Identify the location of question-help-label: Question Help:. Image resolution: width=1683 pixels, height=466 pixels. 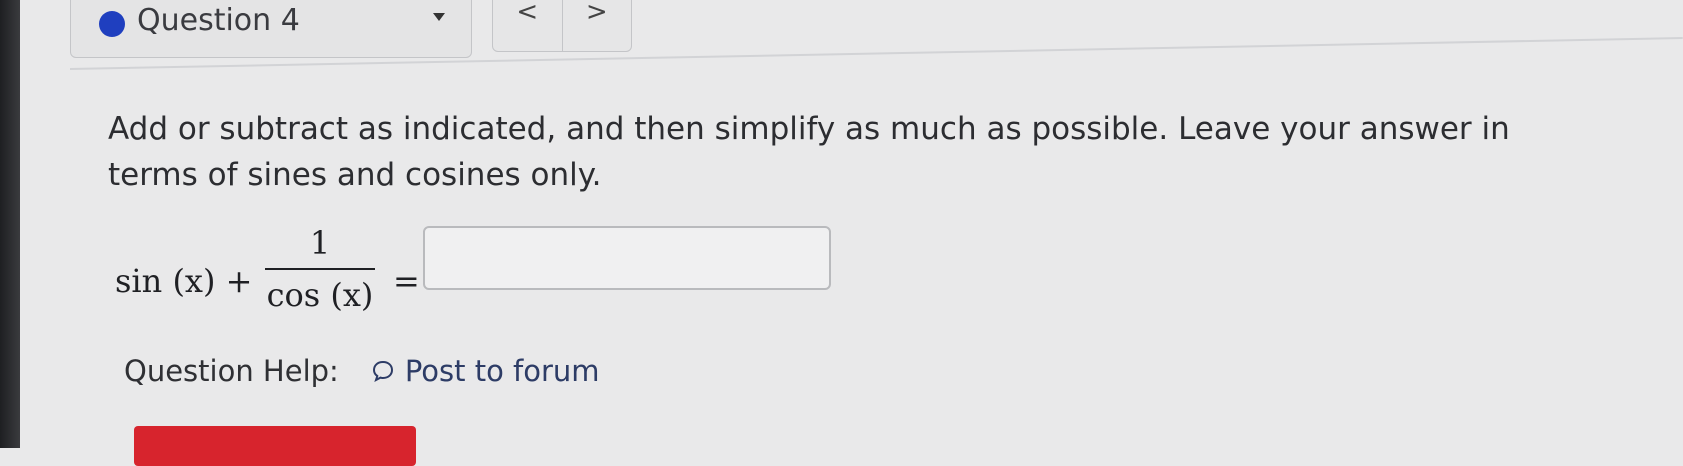
(231, 371).